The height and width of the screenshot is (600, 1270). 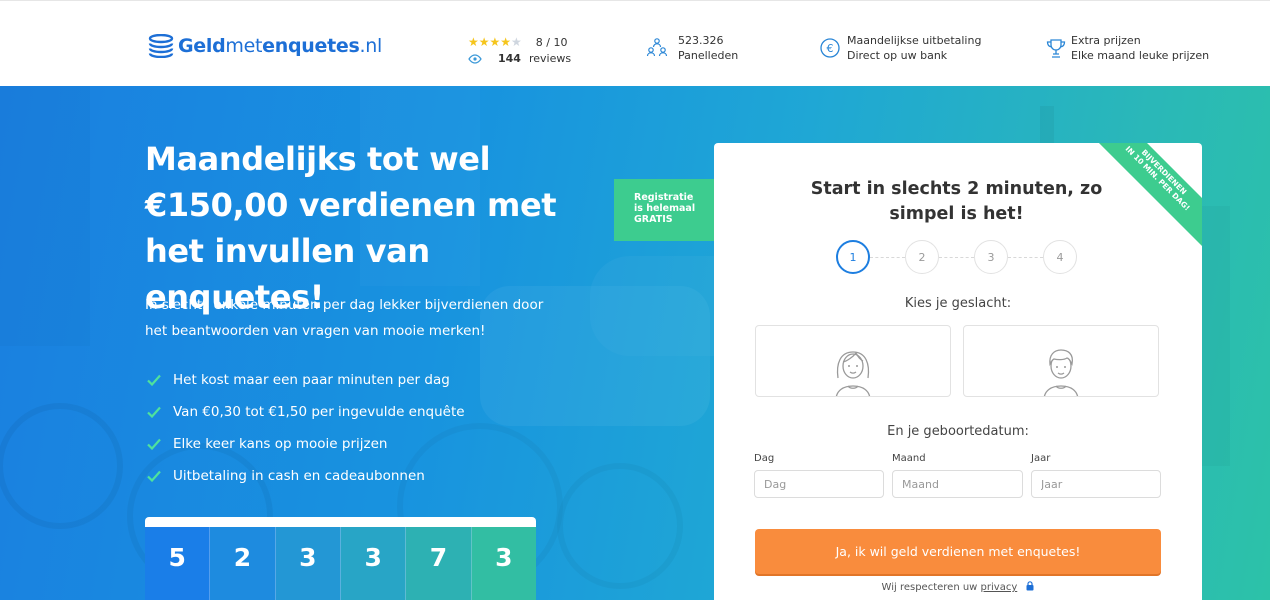 I want to click on counter-digit: 2, so click(x=243, y=563).